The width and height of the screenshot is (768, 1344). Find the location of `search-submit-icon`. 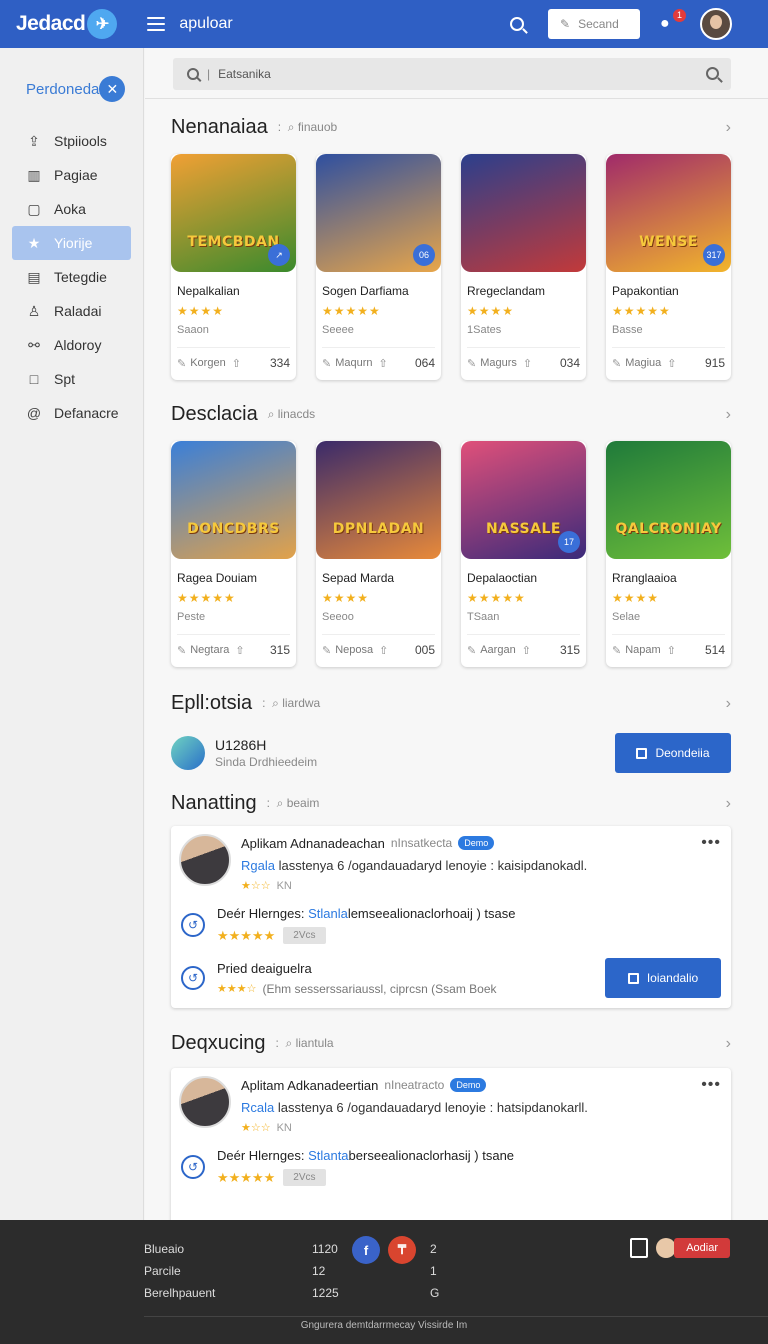

search-submit-icon is located at coordinates (712, 73).